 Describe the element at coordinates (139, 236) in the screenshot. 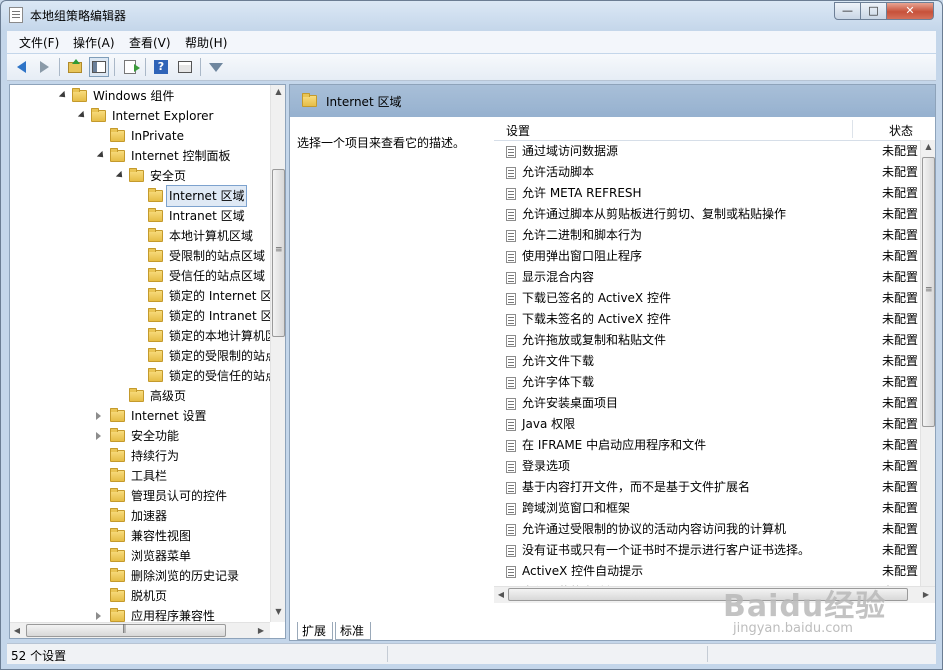

I see `tree-item: 本地计算机区域` at that location.